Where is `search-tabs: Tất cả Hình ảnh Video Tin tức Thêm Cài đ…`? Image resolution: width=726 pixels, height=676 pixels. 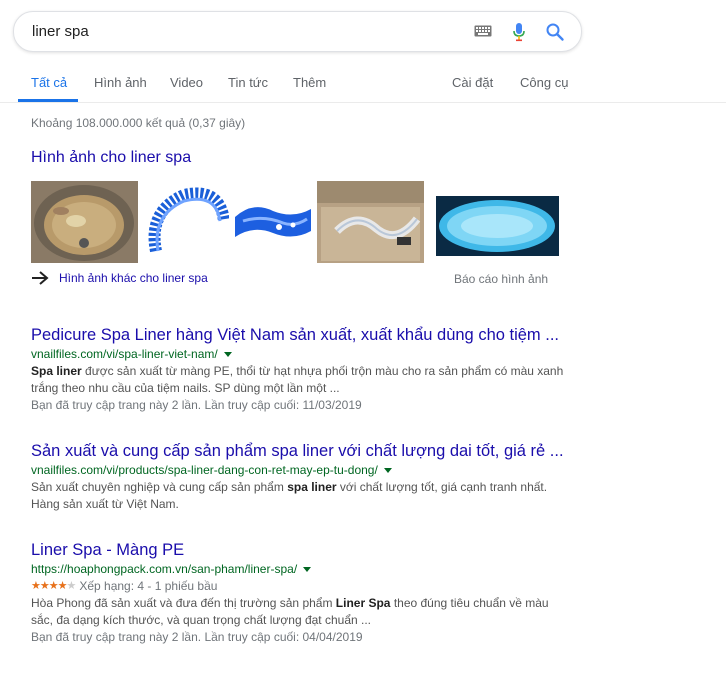 search-tabs: Tất cả Hình ảnh Video Tin tức Thêm Cài đ… is located at coordinates (363, 82).